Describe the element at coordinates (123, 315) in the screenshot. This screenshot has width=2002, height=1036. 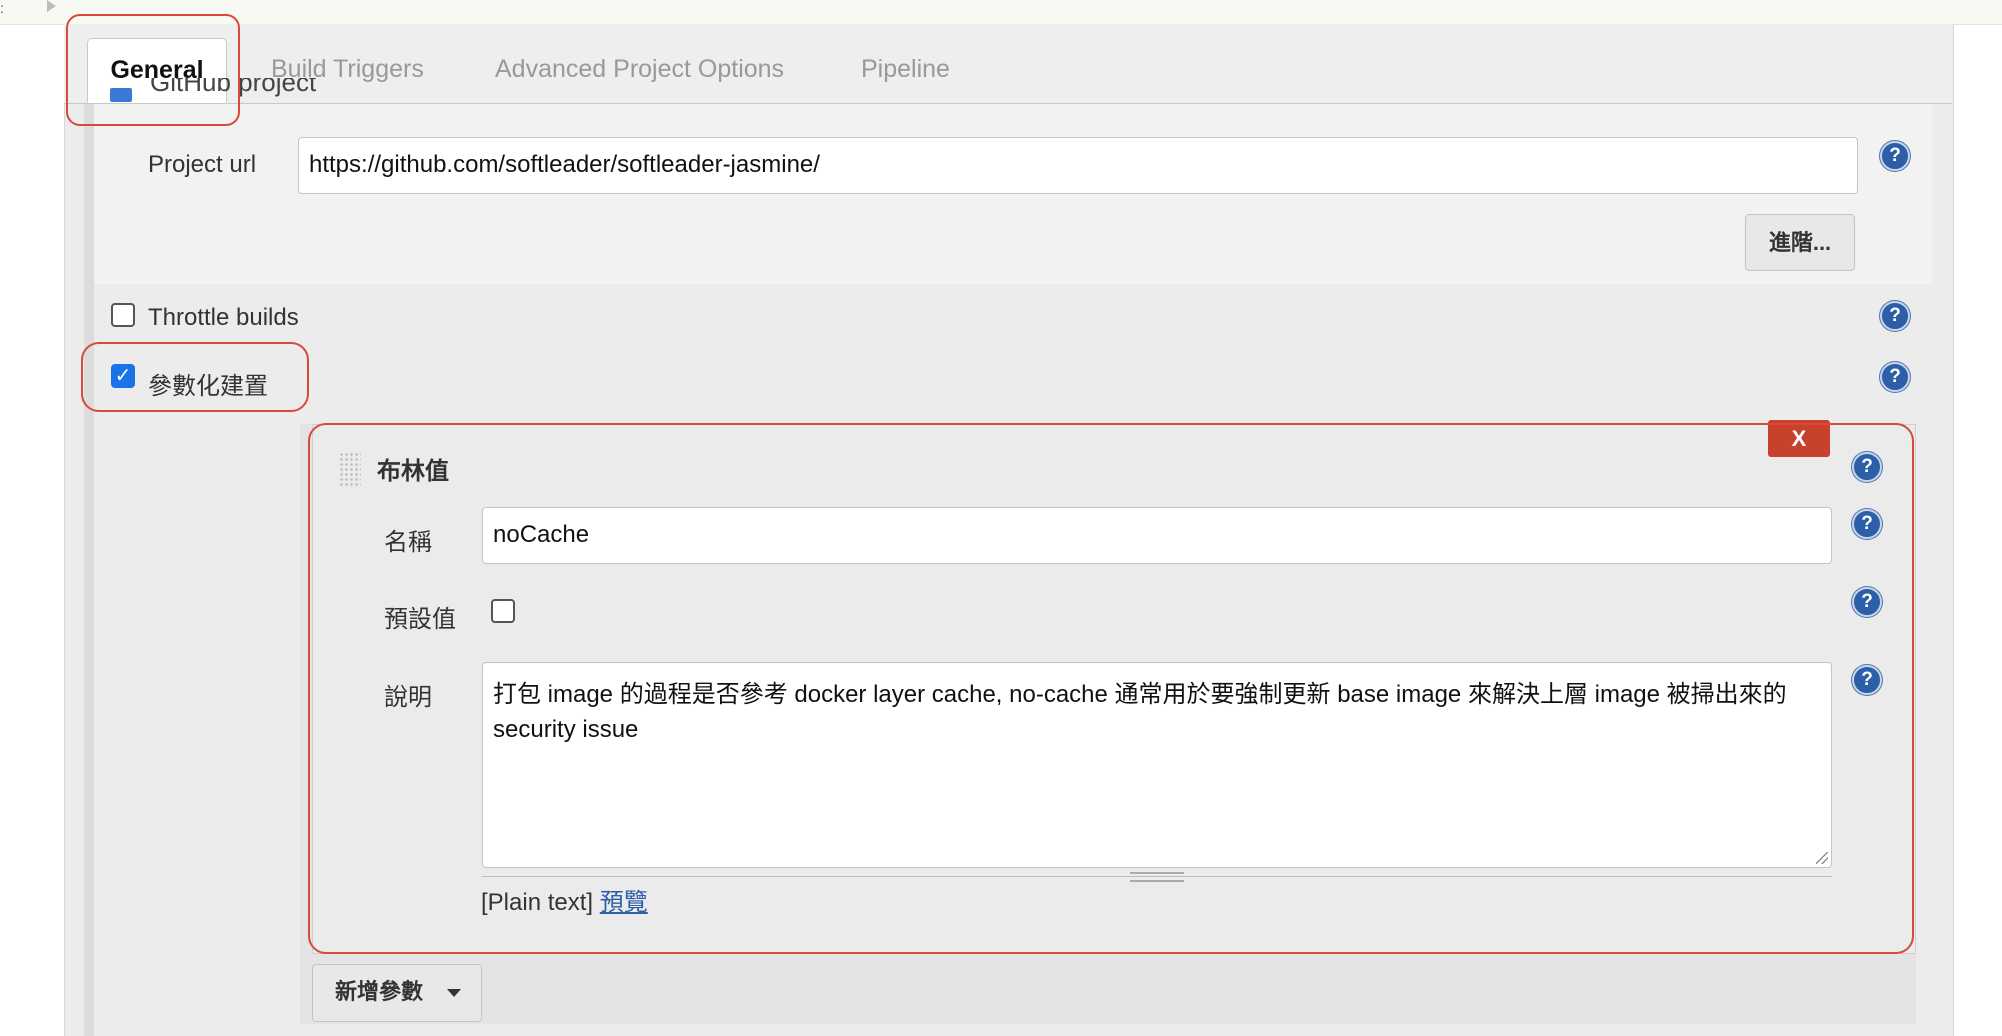
I see `throttle-builds-checkbox` at that location.